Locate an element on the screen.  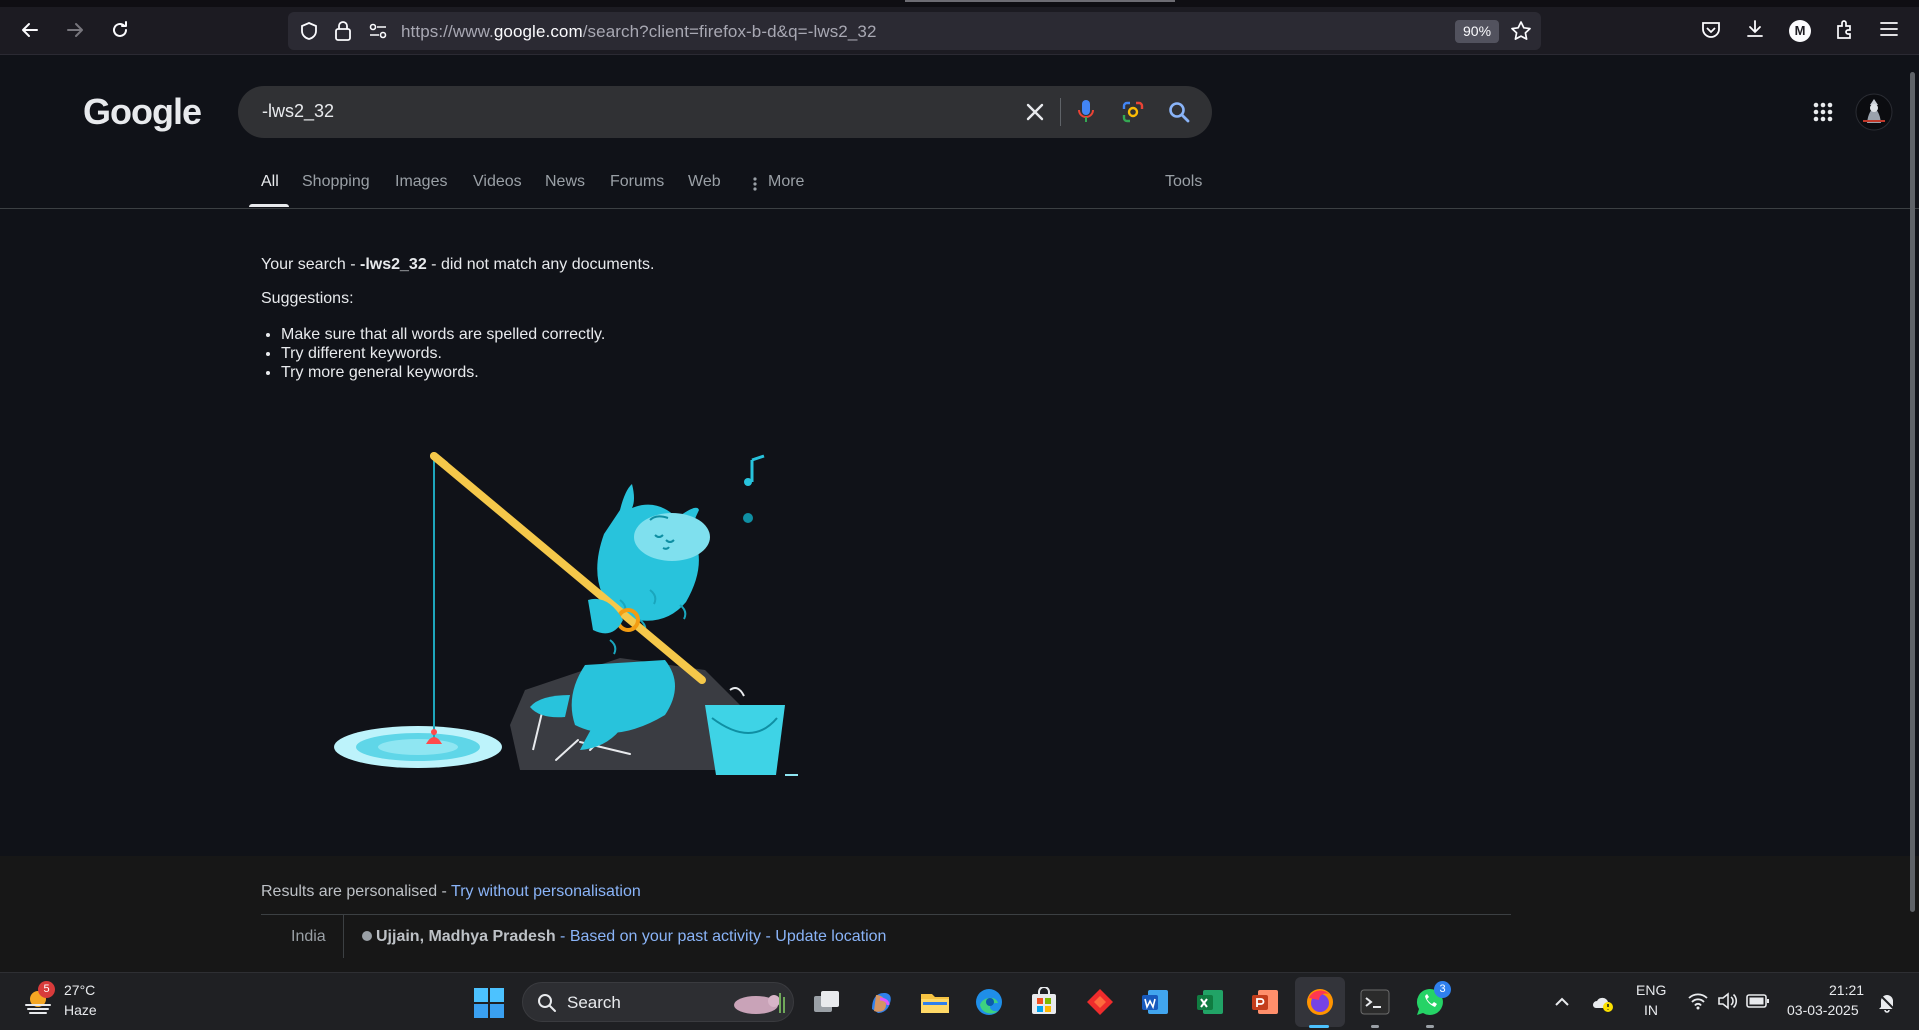
active-tab is located at coordinates (1040, 1).